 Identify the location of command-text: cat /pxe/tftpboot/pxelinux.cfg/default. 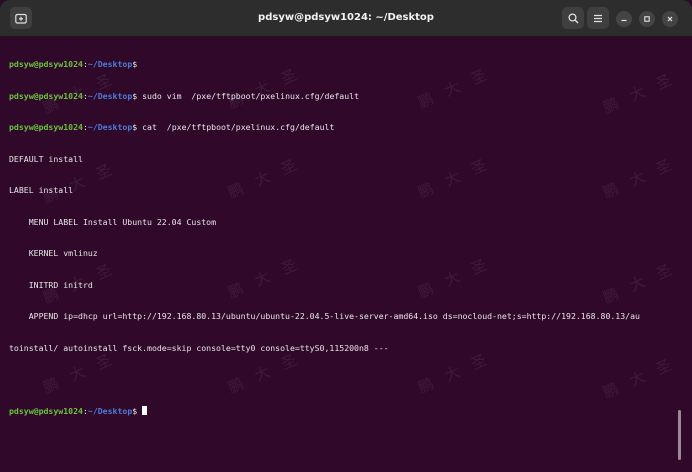
(236, 127).